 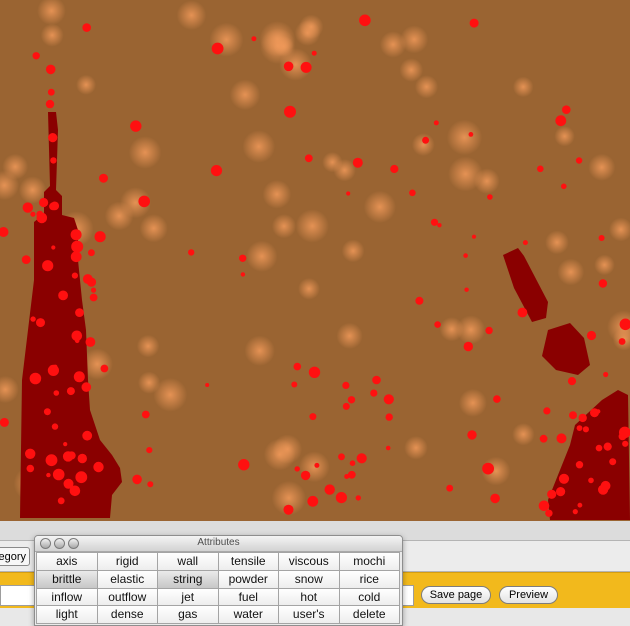 What do you see at coordinates (67, 579) in the screenshot?
I see `attribute-button-brittle: brittle` at bounding box center [67, 579].